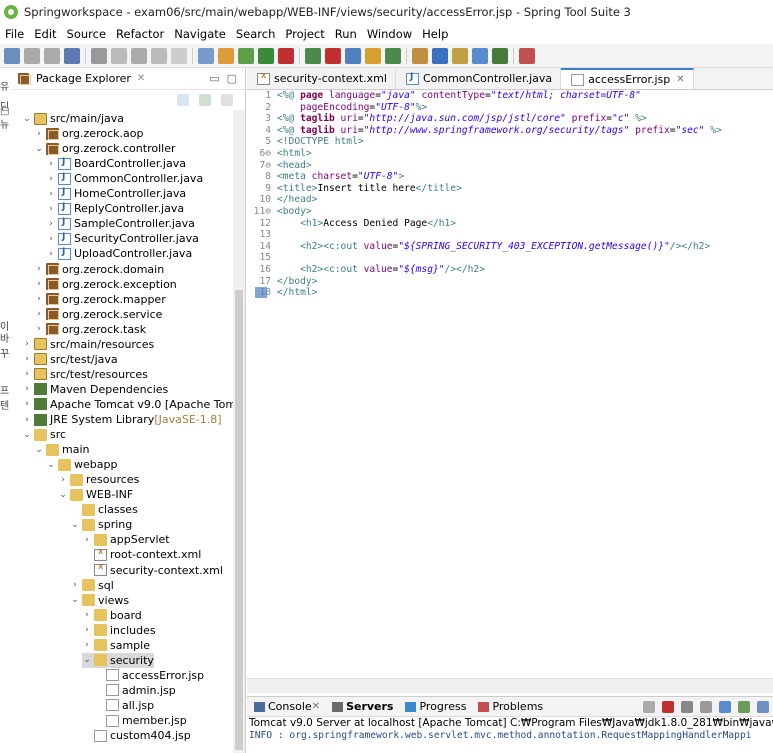  Describe the element at coordinates (101, 524) in the screenshot. I see `tree-item: ⌄ spring` at that location.